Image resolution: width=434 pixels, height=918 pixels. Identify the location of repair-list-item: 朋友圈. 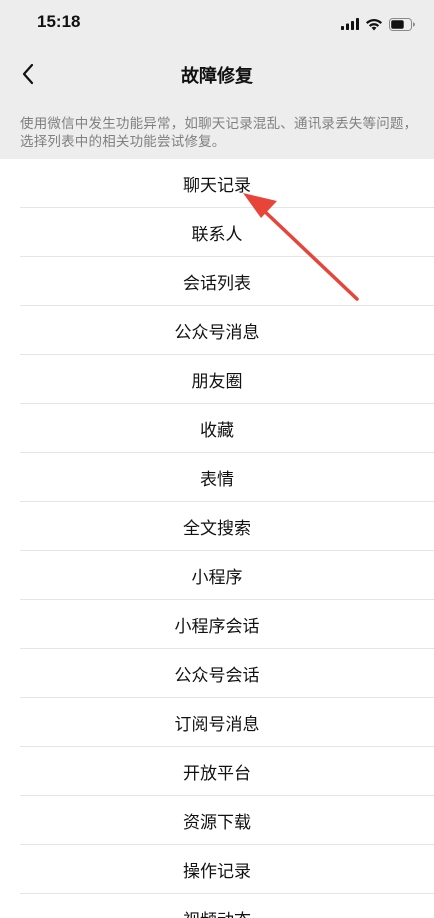
(217, 379).